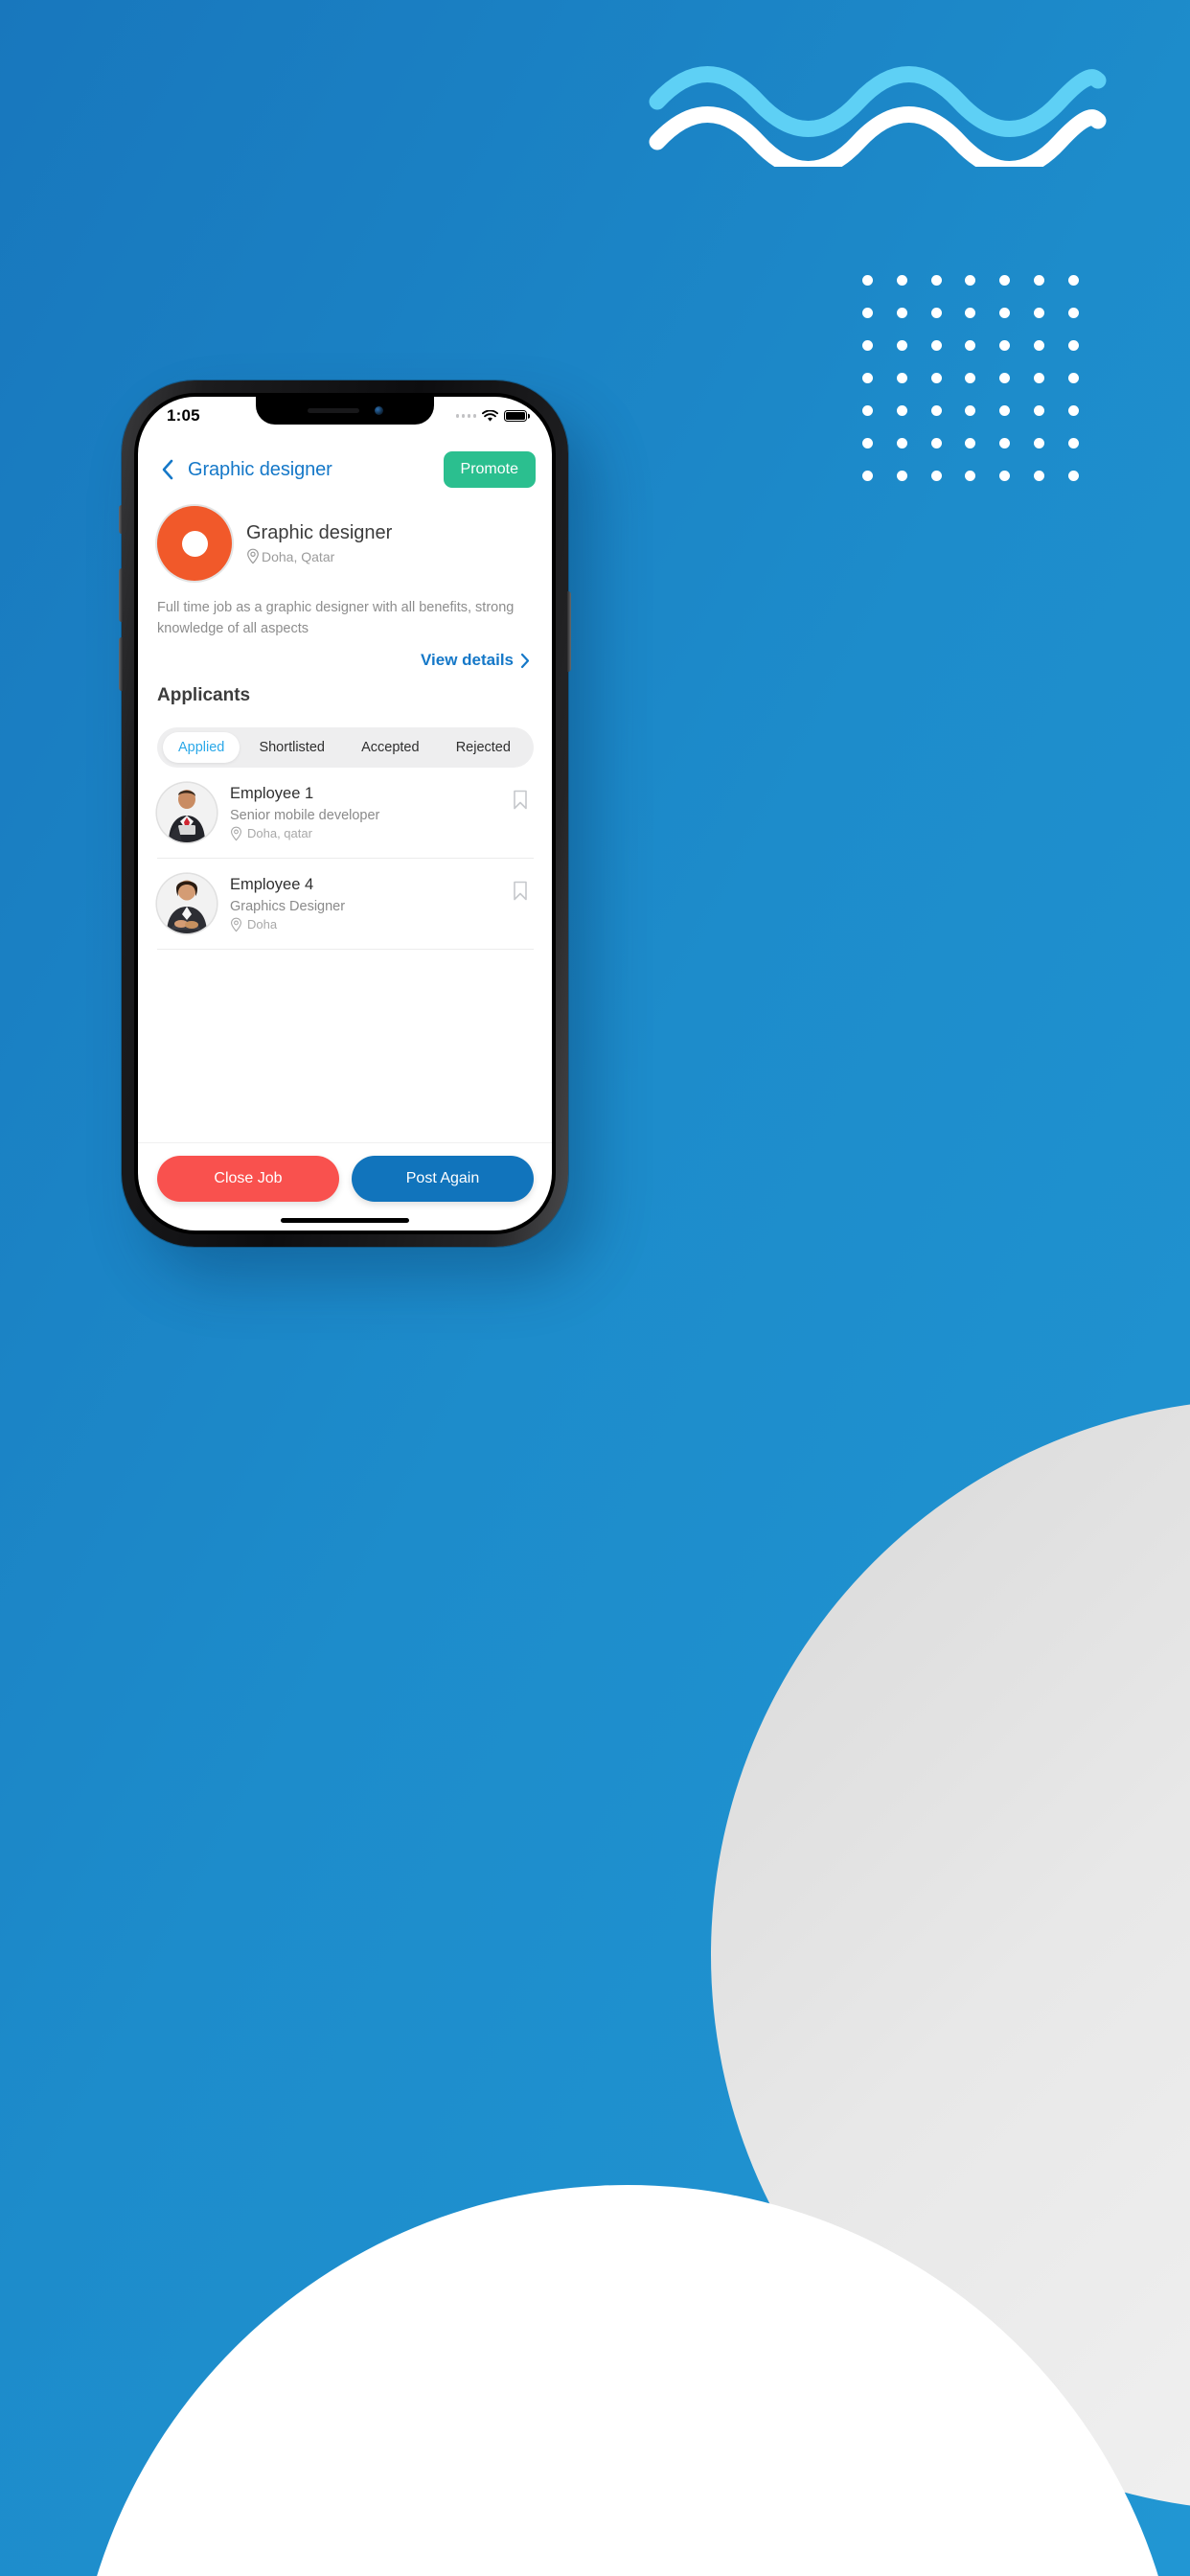 This screenshot has height=2576, width=1190. Describe the element at coordinates (345, 654) in the screenshot. I see `view-details-link: View details` at that location.